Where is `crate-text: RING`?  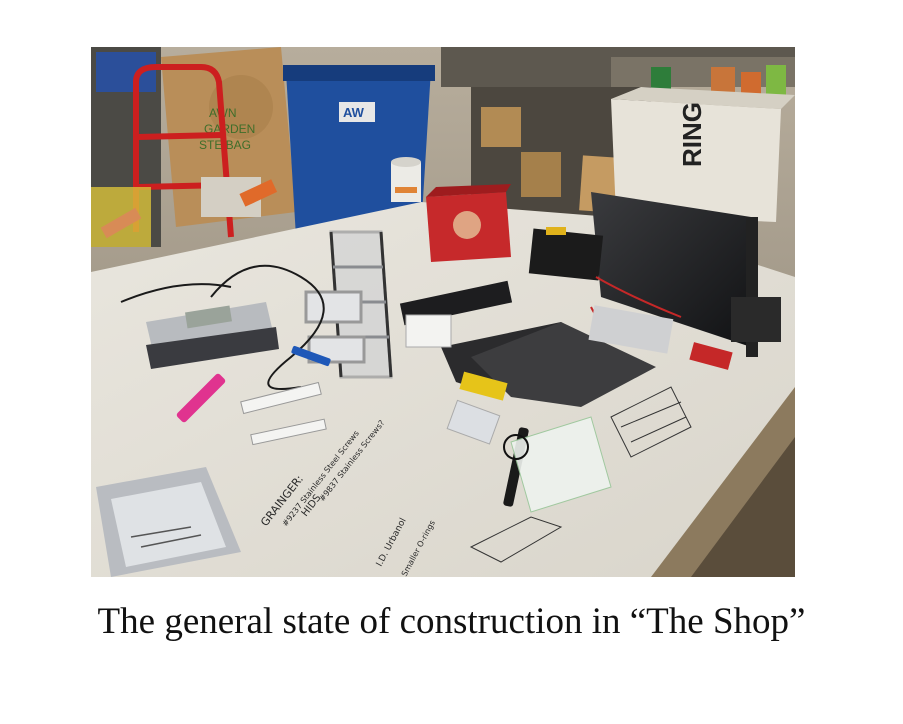 crate-text: RING is located at coordinates (692, 134).